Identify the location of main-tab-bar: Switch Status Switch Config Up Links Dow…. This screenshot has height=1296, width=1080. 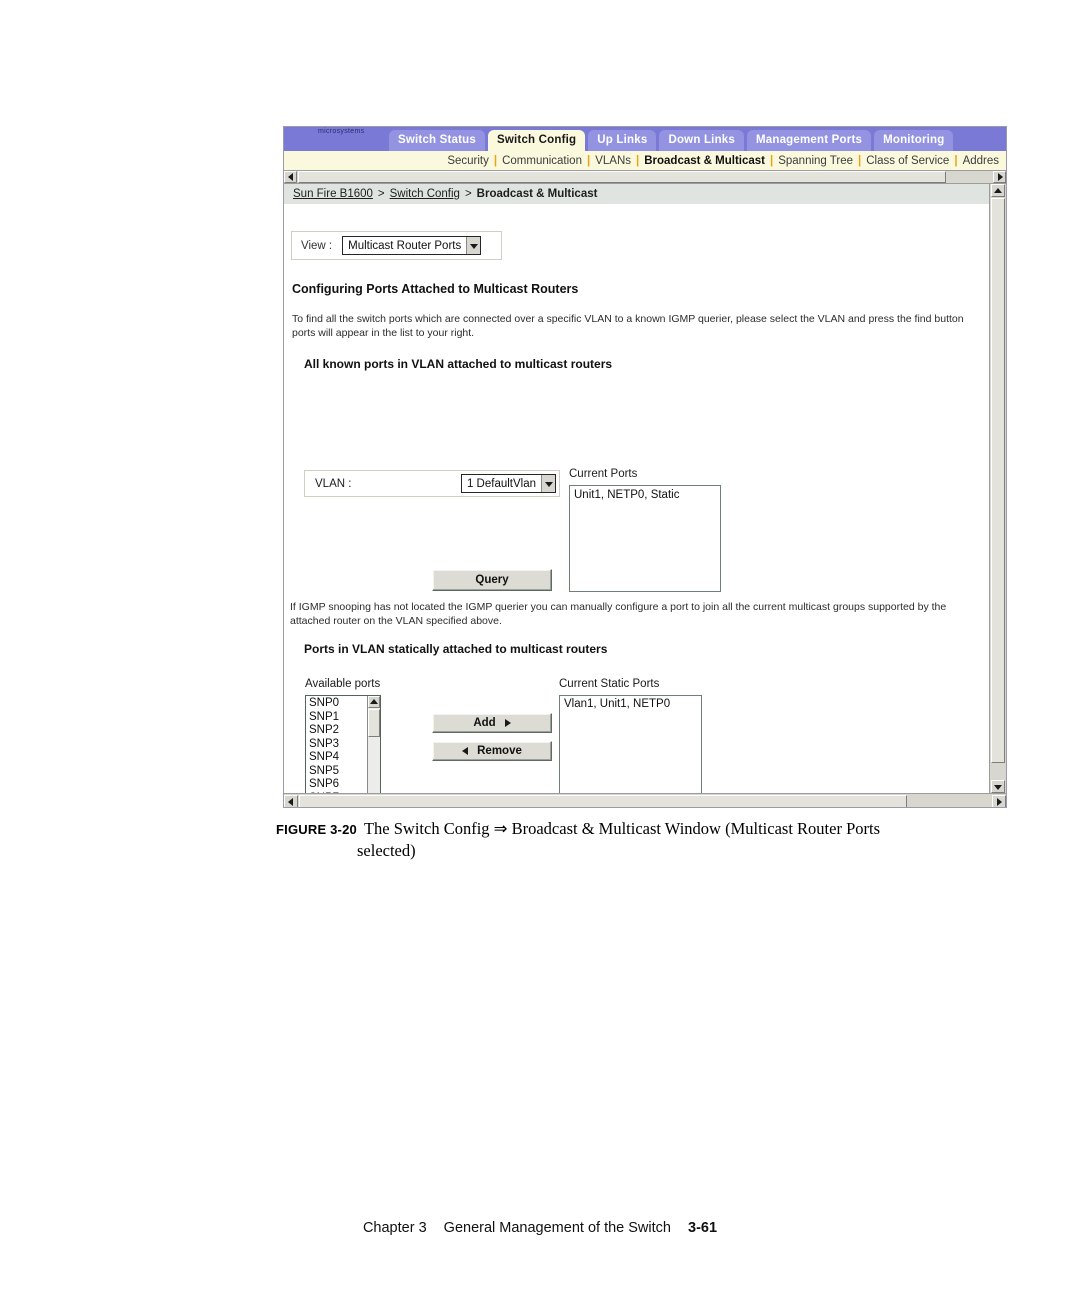
(672, 139).